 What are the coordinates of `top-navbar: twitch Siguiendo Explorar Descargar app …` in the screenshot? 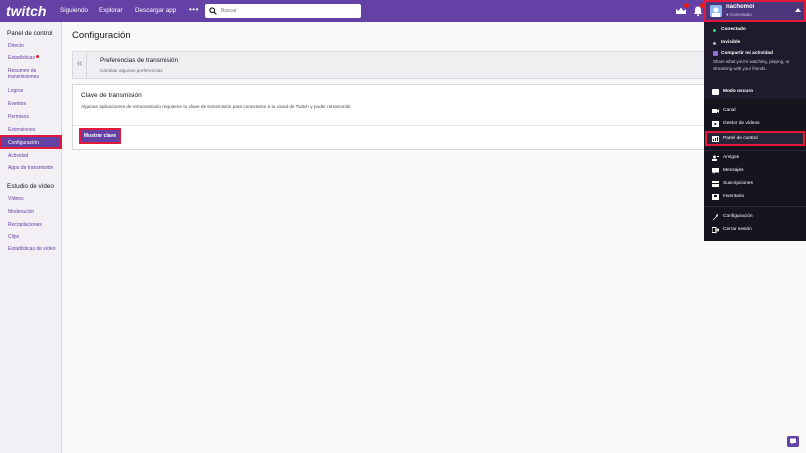 It's located at (403, 11).